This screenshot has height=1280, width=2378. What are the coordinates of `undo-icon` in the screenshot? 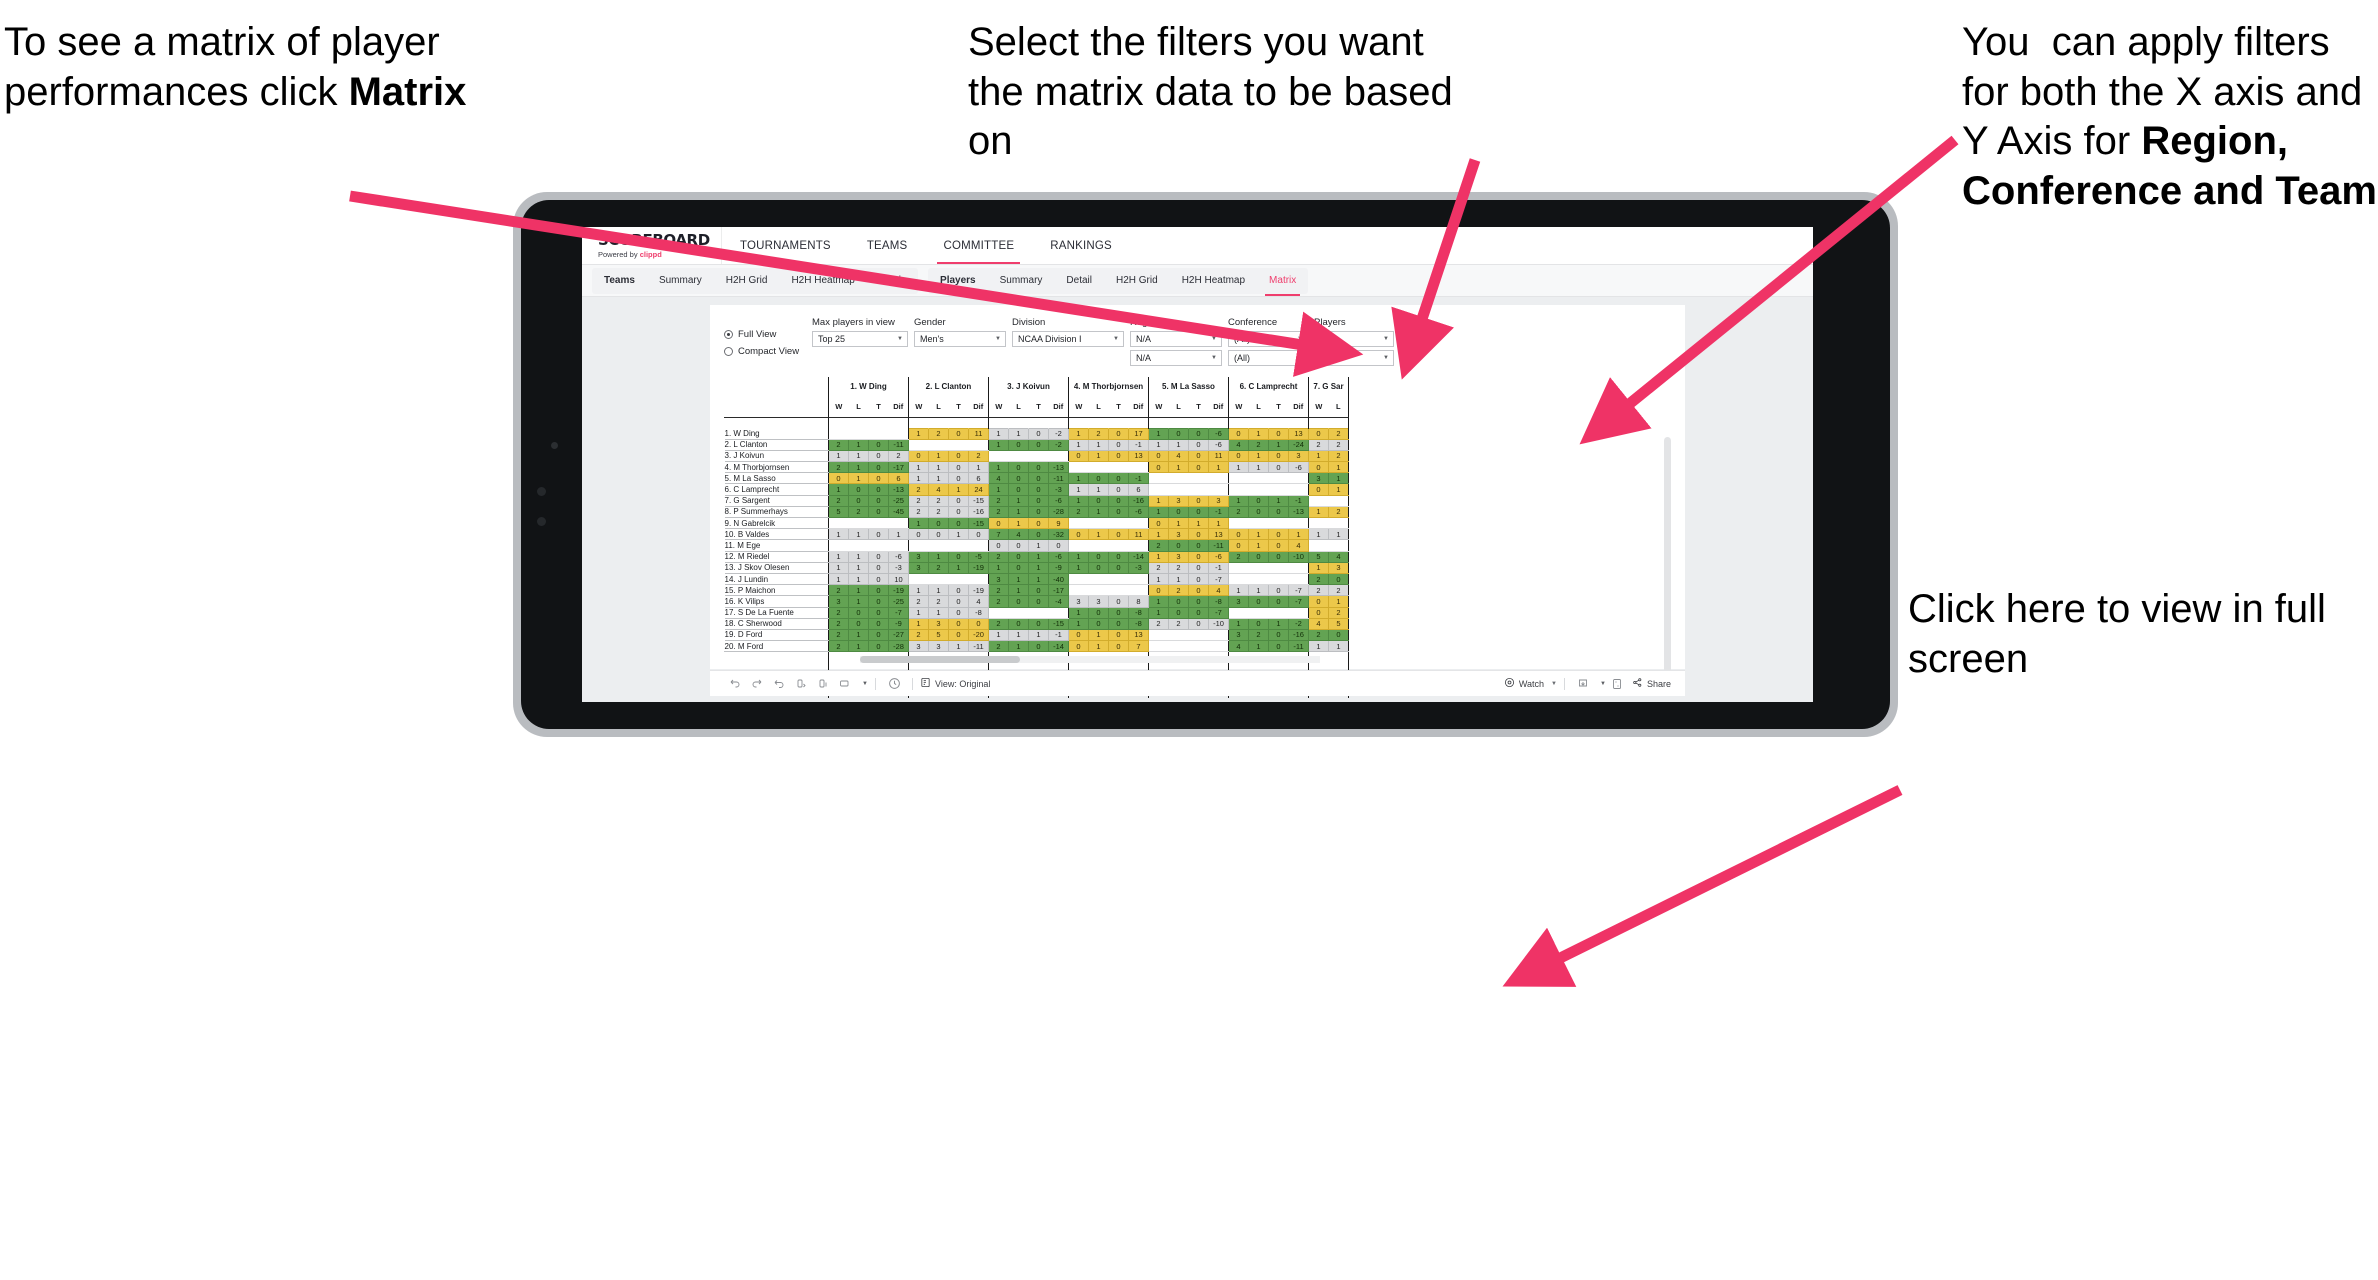 It's located at (735, 684).